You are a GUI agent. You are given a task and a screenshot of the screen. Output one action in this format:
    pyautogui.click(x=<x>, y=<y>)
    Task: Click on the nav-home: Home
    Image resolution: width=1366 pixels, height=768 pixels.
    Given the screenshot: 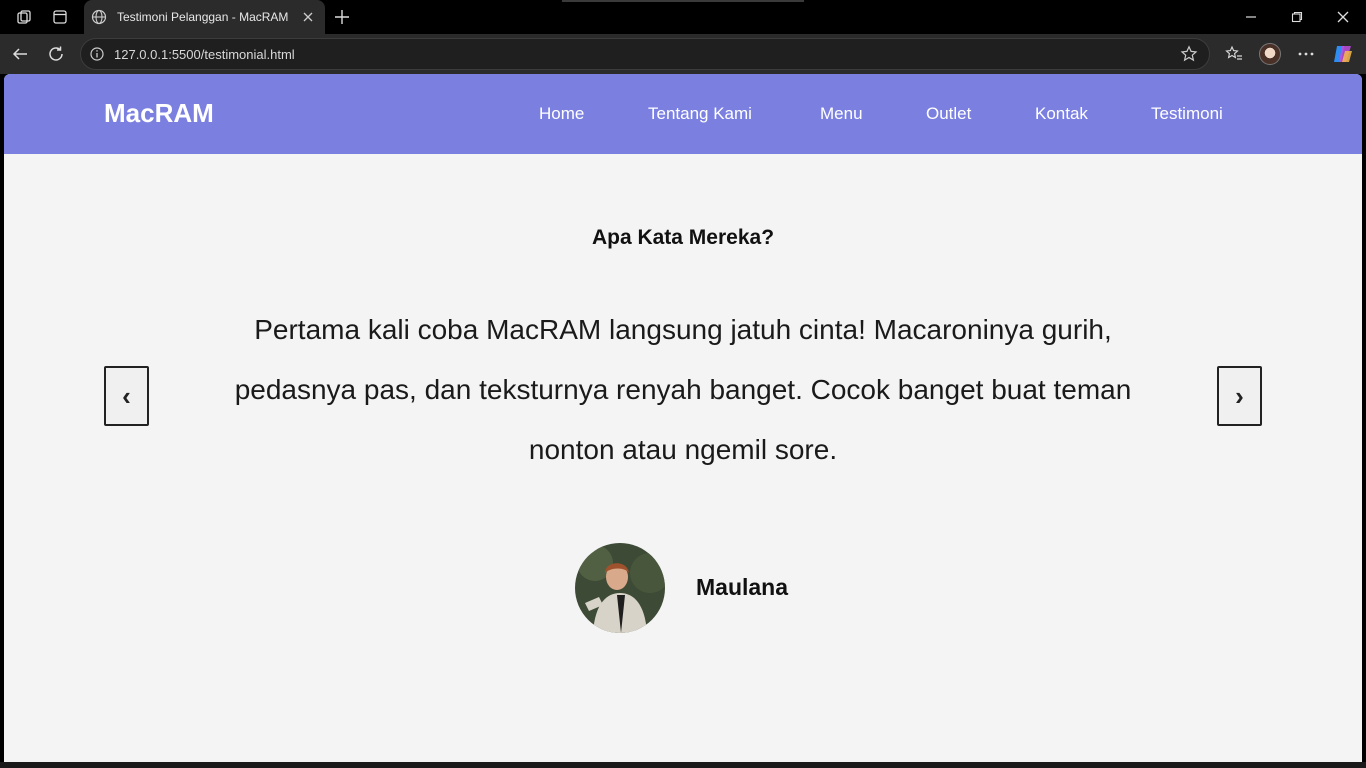 What is the action you would take?
    pyautogui.click(x=561, y=114)
    